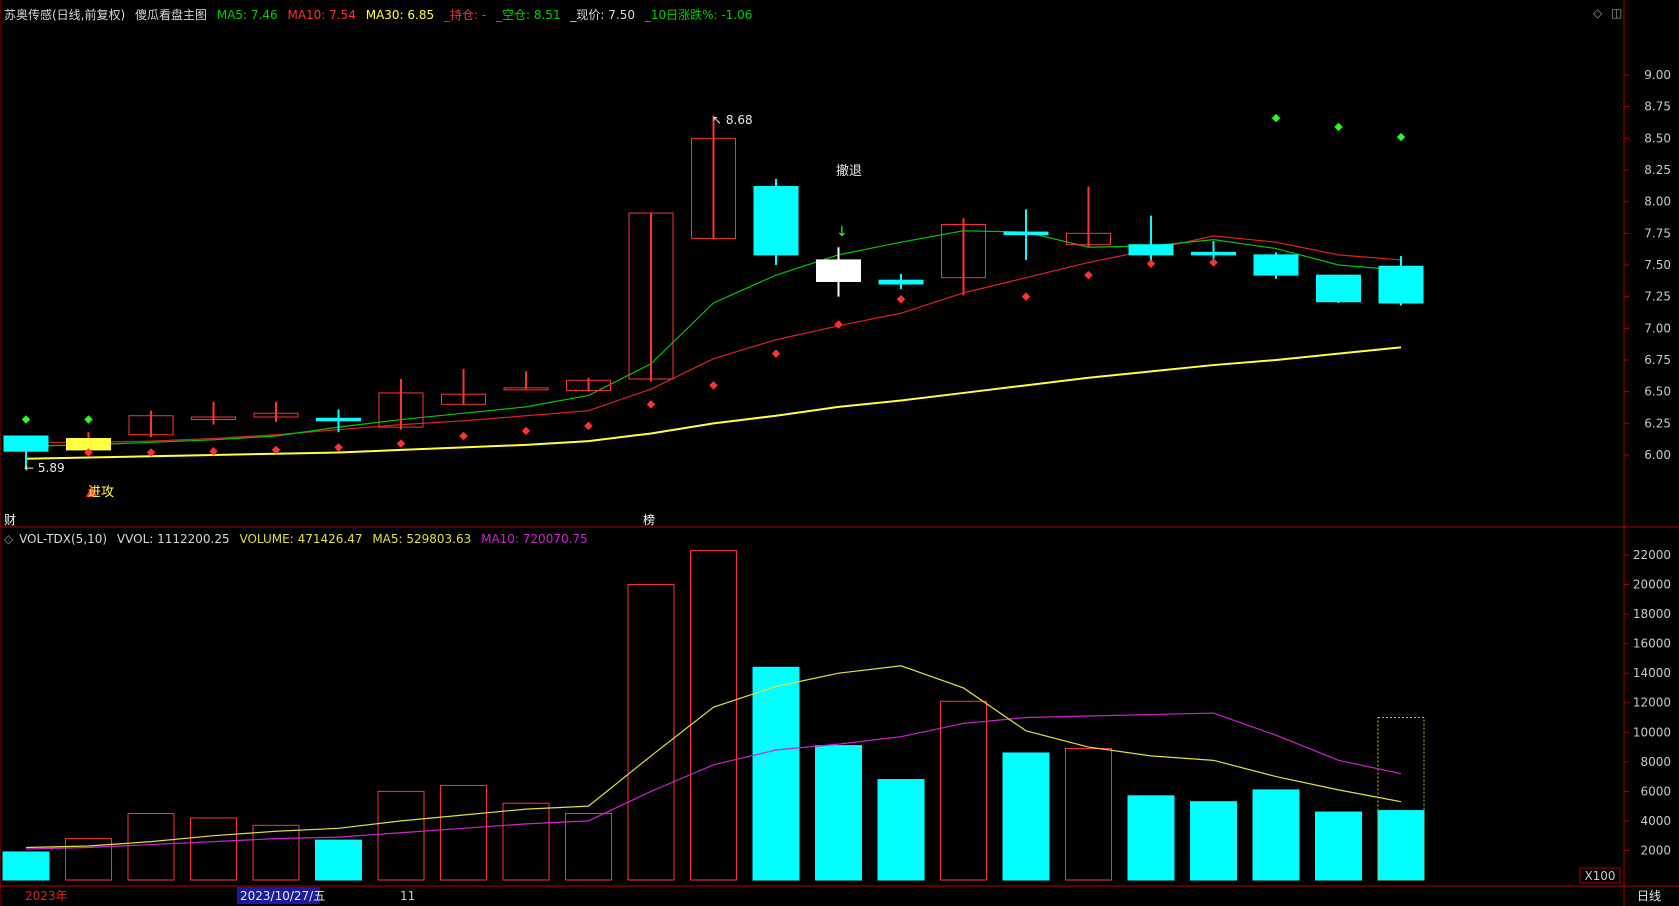 Image resolution: width=1679 pixels, height=906 pixels. I want to click on price-tick-label: 6.25, so click(1657, 423).